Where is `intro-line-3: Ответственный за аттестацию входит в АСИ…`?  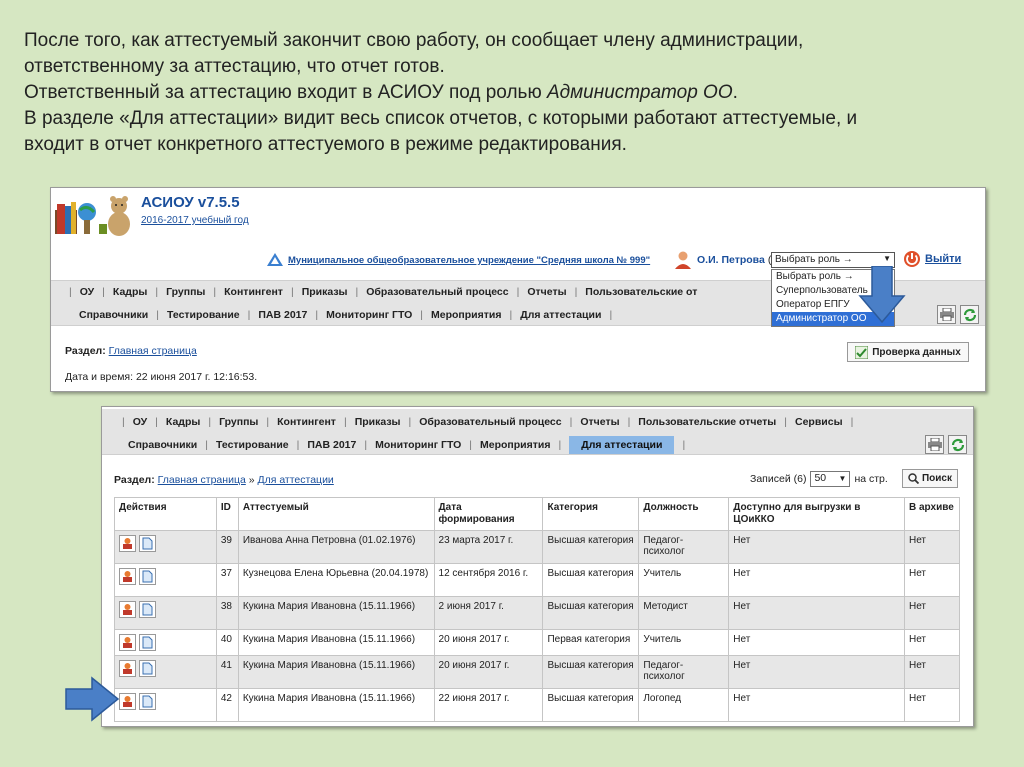 intro-line-3: Ответственный за аттестацию входит в АСИ… is located at coordinates (381, 92).